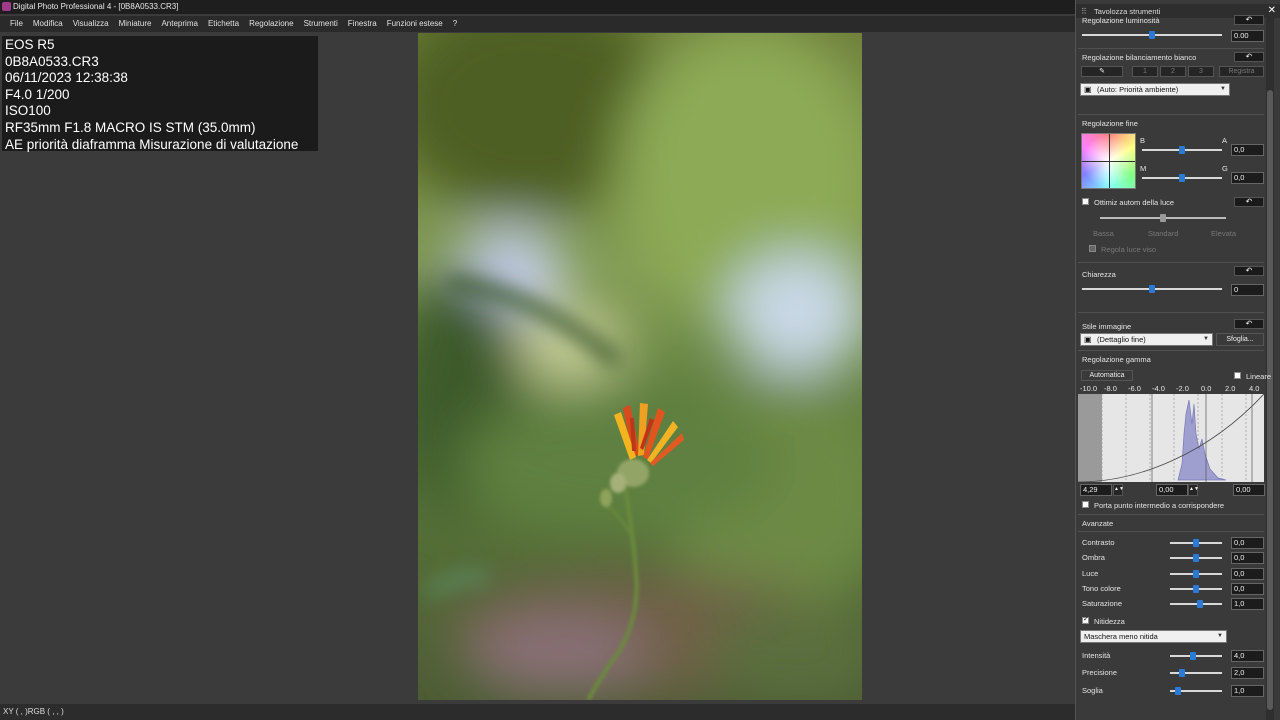 Image resolution: width=1280 pixels, height=720 pixels. Describe the element at coordinates (1107, 326) in the screenshot. I see `picture-style-label: Stile immagine` at that location.